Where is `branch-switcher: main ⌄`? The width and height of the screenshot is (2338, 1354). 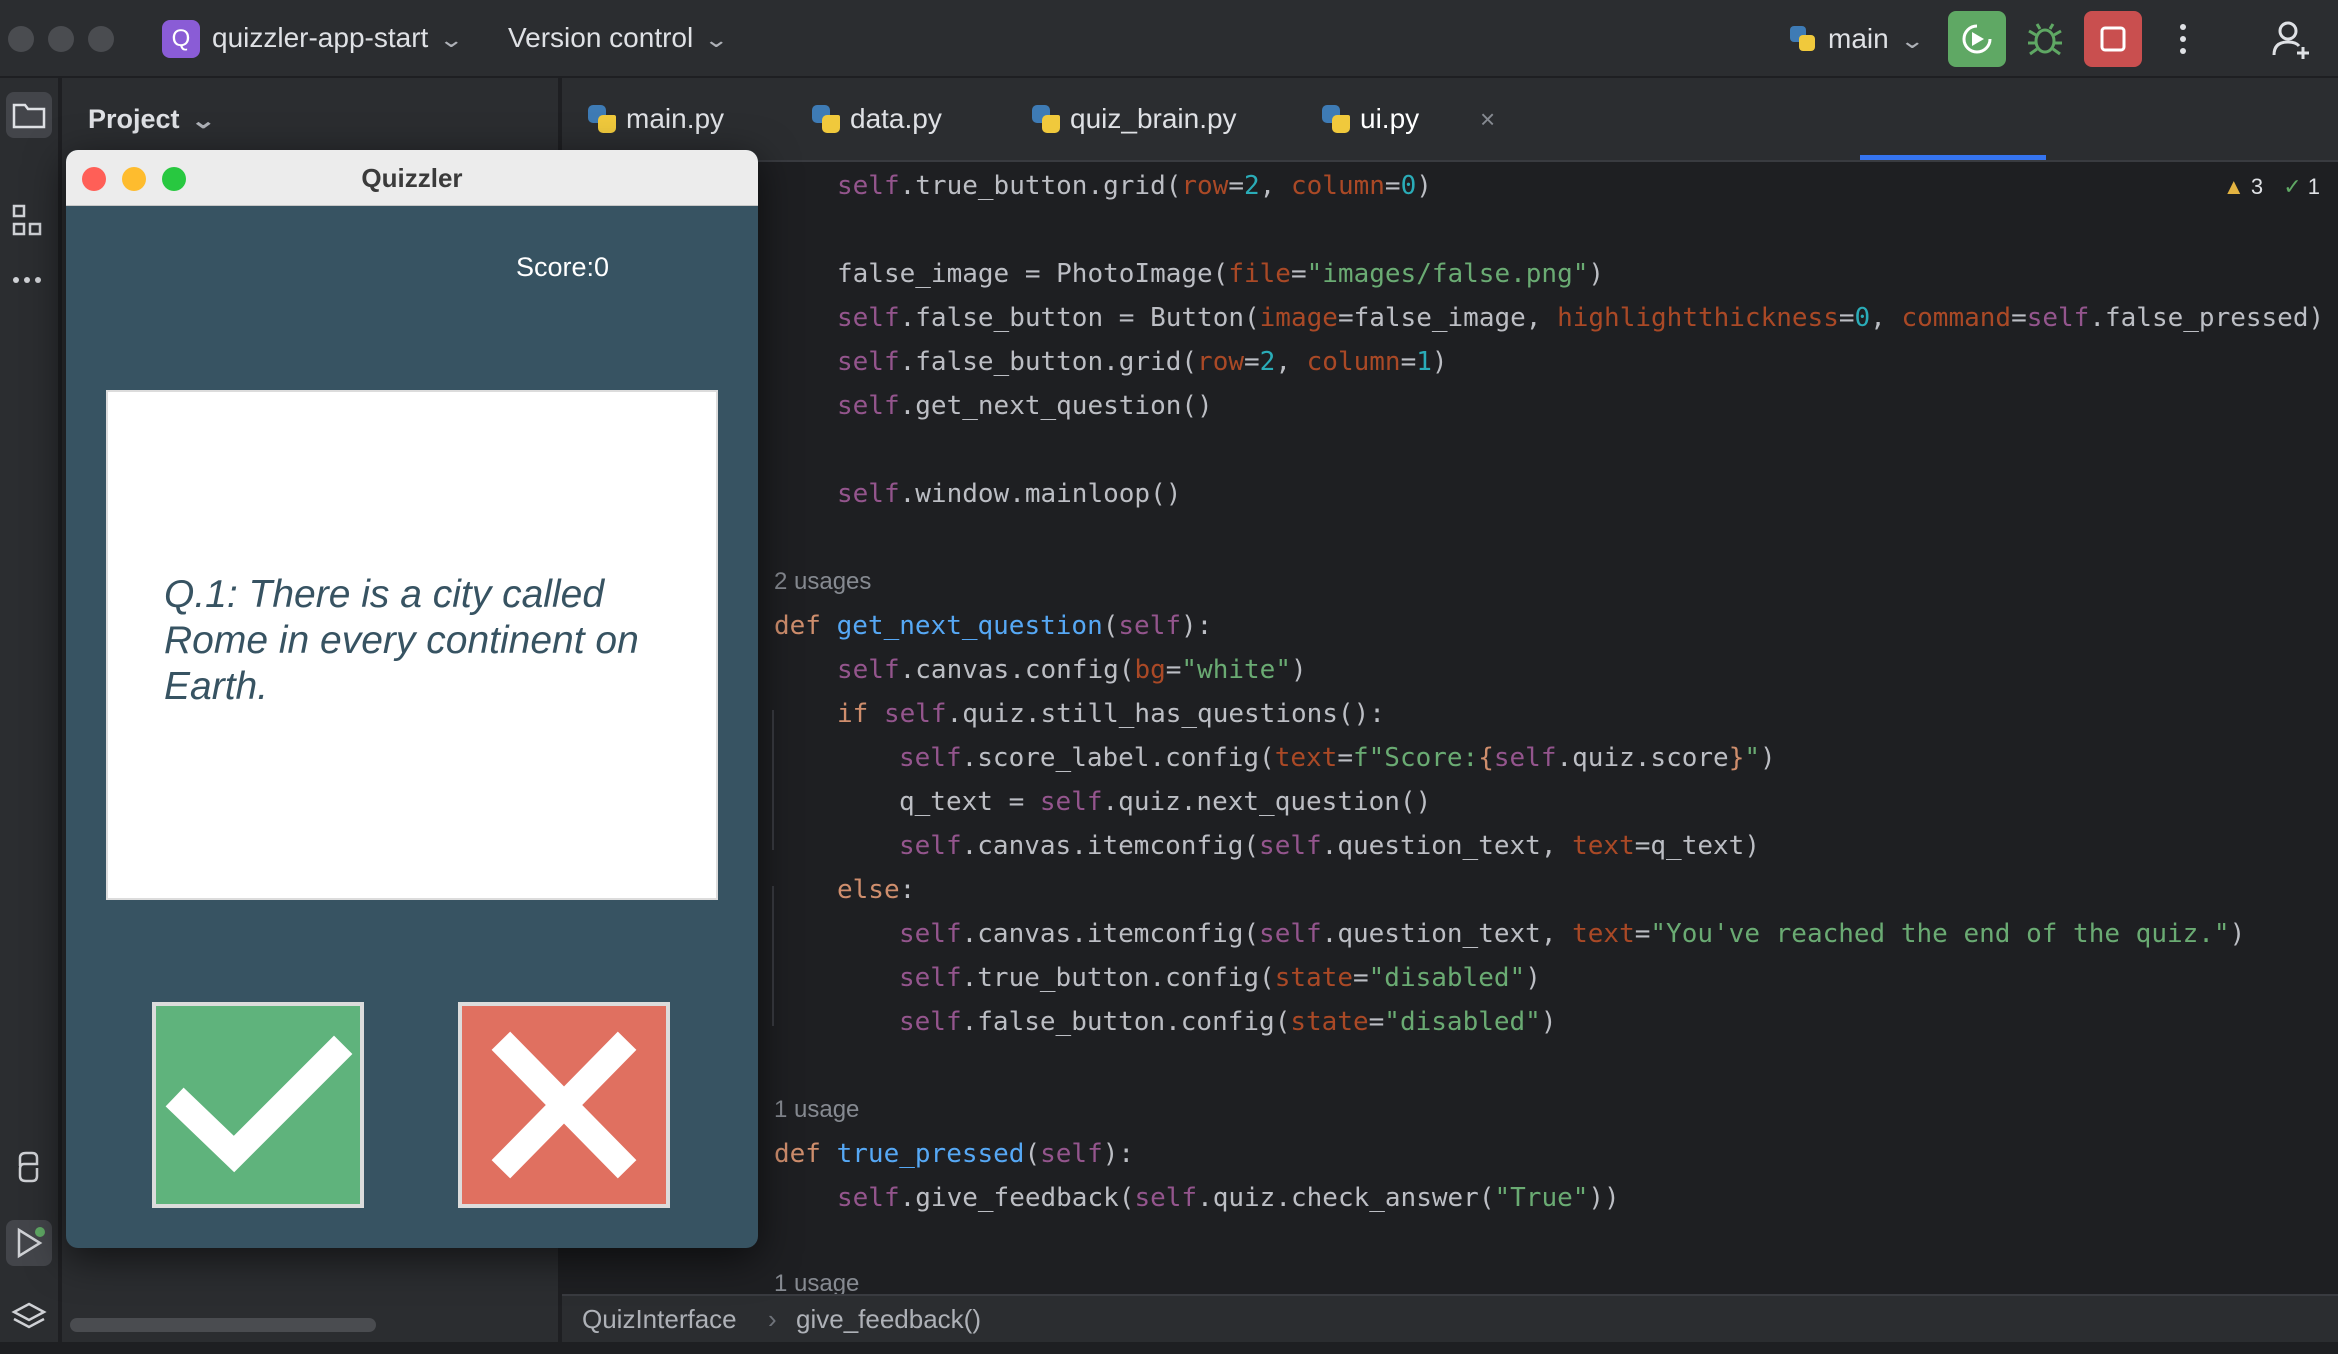
branch-switcher: main ⌄ is located at coordinates (1857, 38).